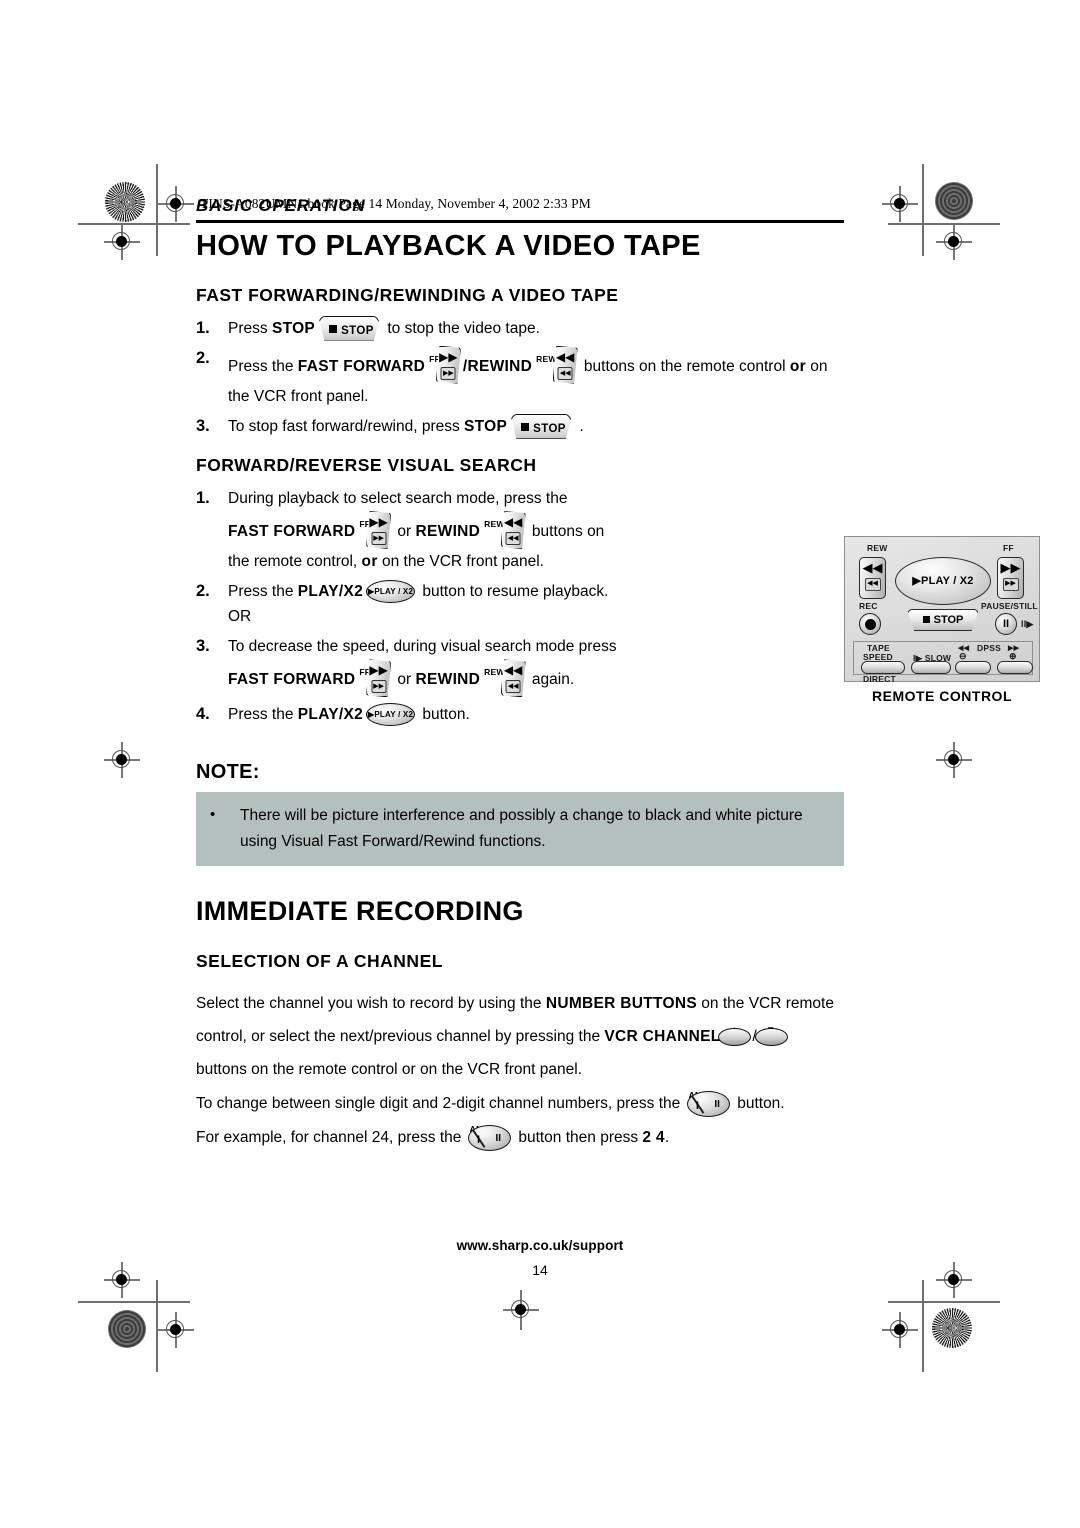 Image resolution: width=1080 pixels, height=1528 pixels. I want to click on keyword-fast-forward: FAST FORWARD, so click(292, 680).